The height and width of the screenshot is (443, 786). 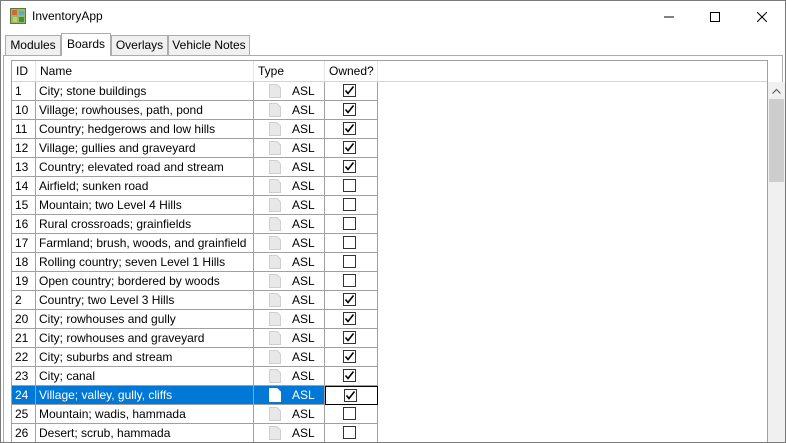 I want to click on cell-id: 11, so click(x=24, y=129).